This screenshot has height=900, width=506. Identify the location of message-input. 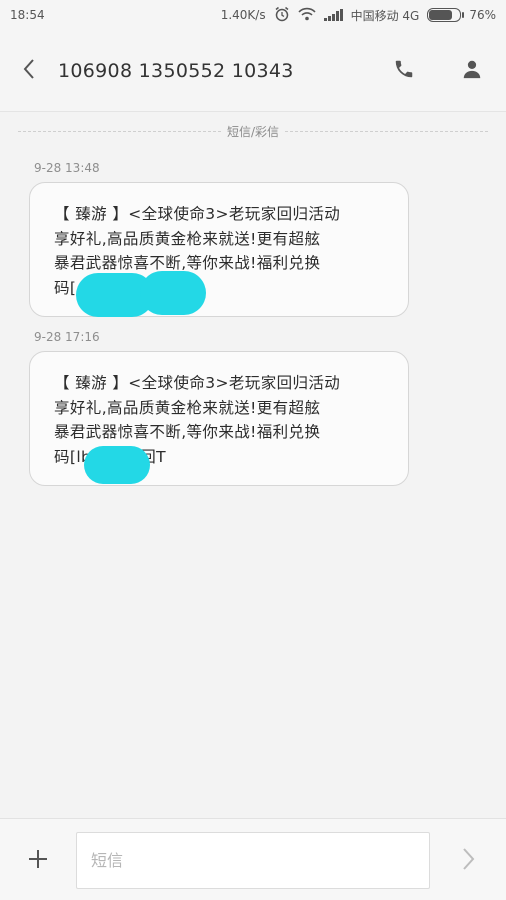
(253, 860).